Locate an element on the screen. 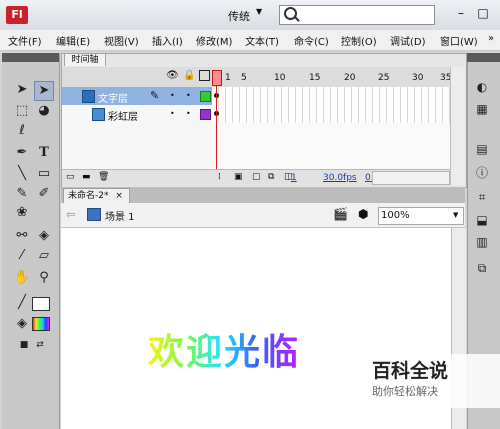 Image resolution: width=500 pixels, height=429 pixels. brush-tool-icon: ✐ is located at coordinates (44, 194).